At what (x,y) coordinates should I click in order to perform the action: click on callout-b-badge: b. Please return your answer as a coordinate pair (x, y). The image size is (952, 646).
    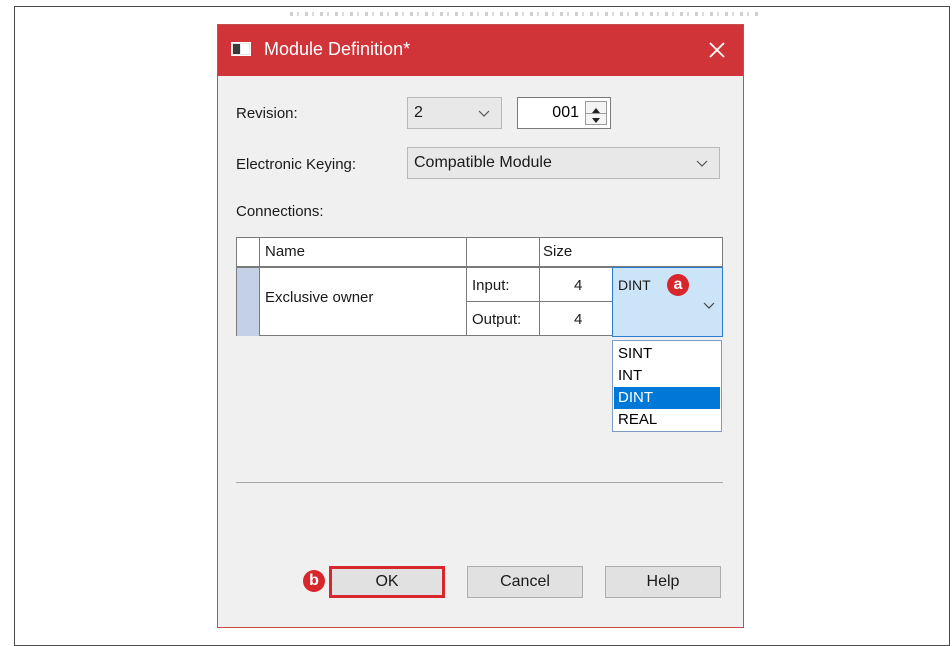
    Looking at the image, I should click on (314, 581).